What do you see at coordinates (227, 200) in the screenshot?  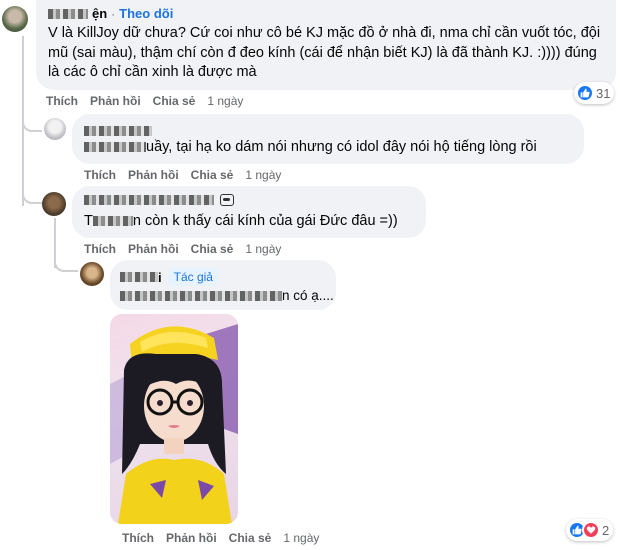 I see `emoji-icon` at bounding box center [227, 200].